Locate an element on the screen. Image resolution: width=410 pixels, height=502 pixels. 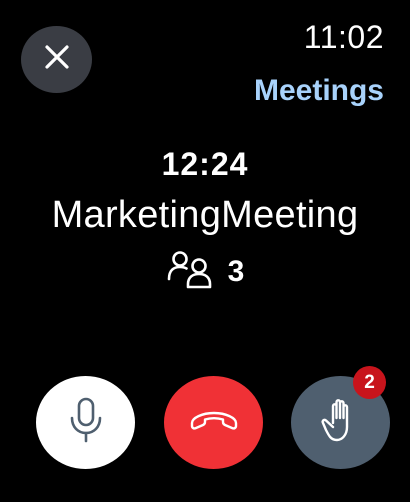
microphone-button is located at coordinates (85, 422).